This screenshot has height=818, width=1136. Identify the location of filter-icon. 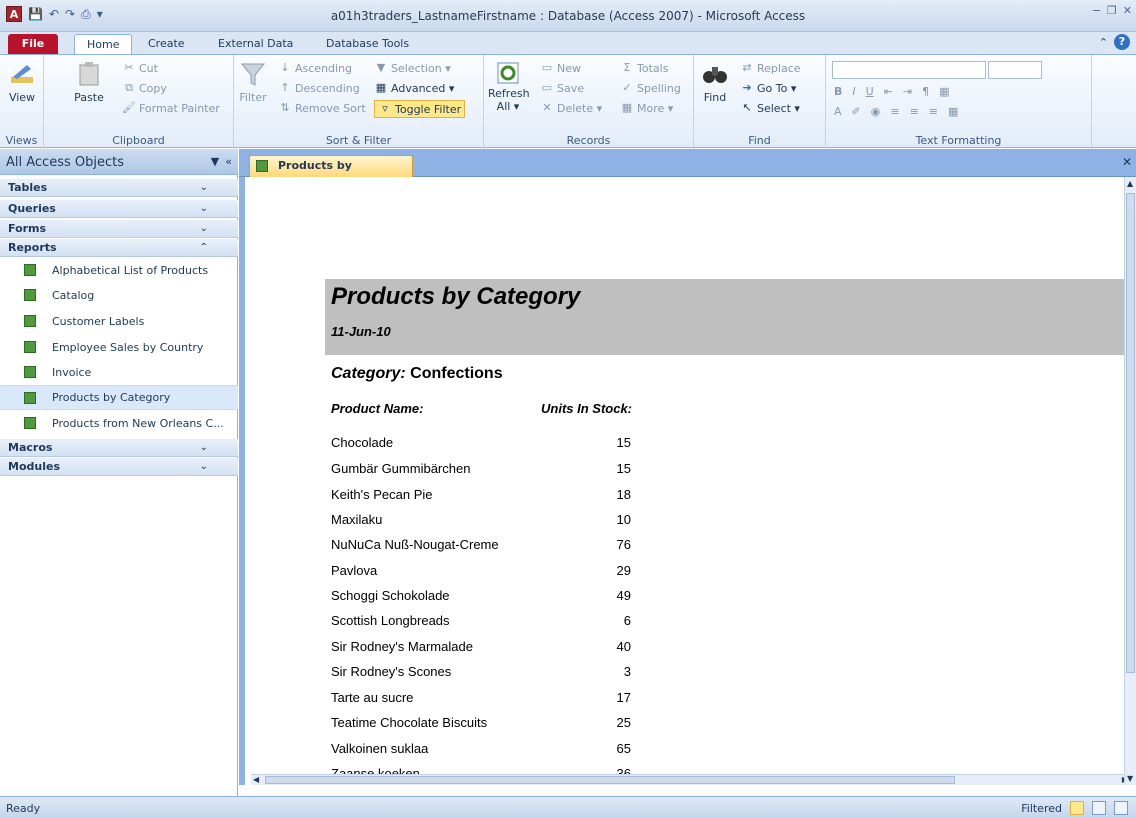
(253, 74).